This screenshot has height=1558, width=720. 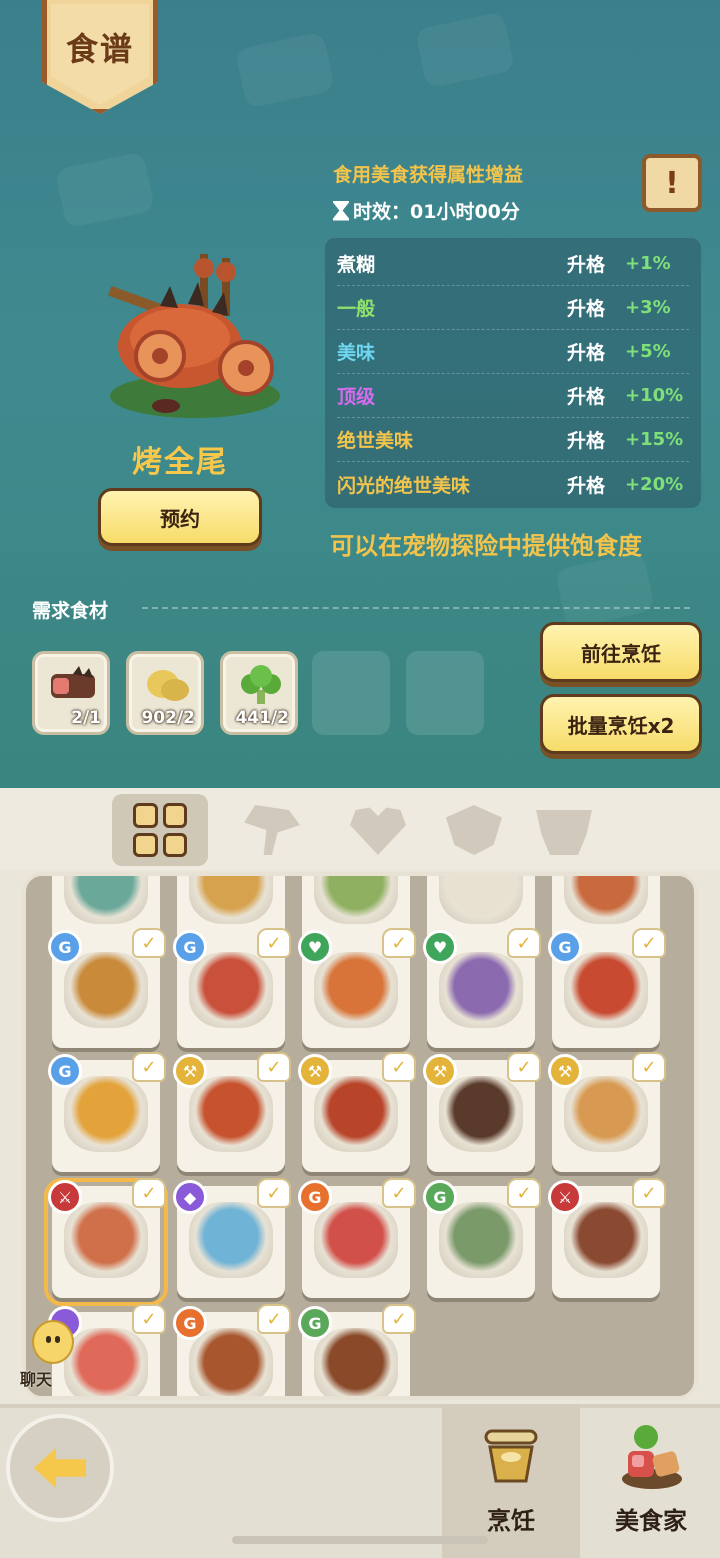 What do you see at coordinates (43, 1355) in the screenshot?
I see `chat-button: 聊天` at bounding box center [43, 1355].